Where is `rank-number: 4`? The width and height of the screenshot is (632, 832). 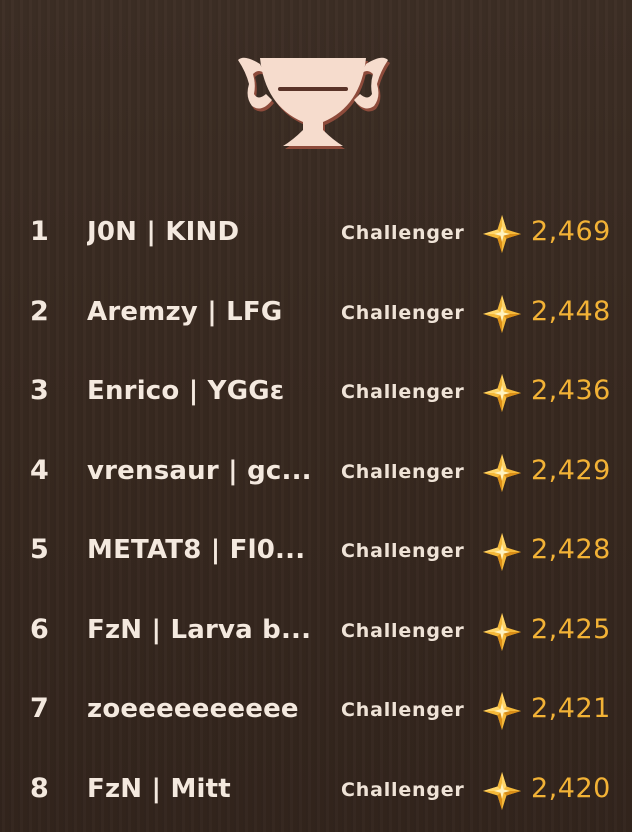
rank-number: 4 is located at coordinates (39, 470).